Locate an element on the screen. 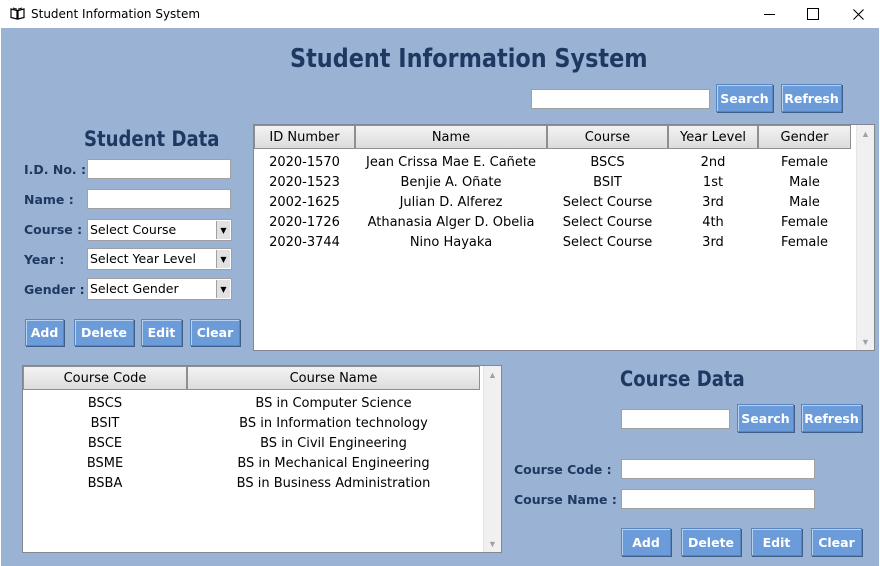 The image size is (880, 566). course-table-header: Course Code Course Name is located at coordinates (251, 378).